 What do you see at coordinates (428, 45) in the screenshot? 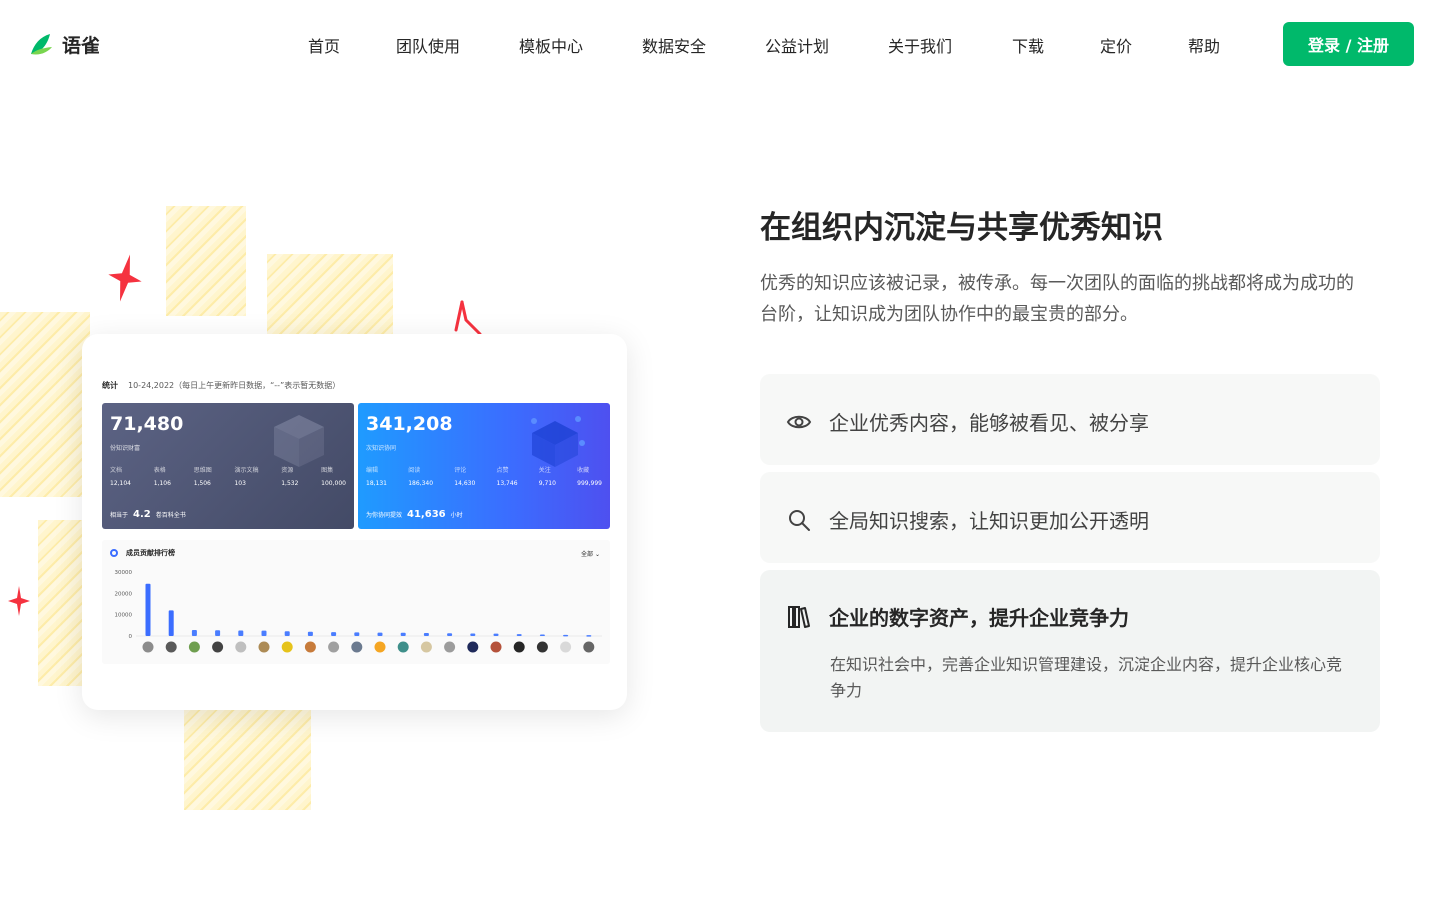
I see `nav-item-team: 团队使用` at bounding box center [428, 45].